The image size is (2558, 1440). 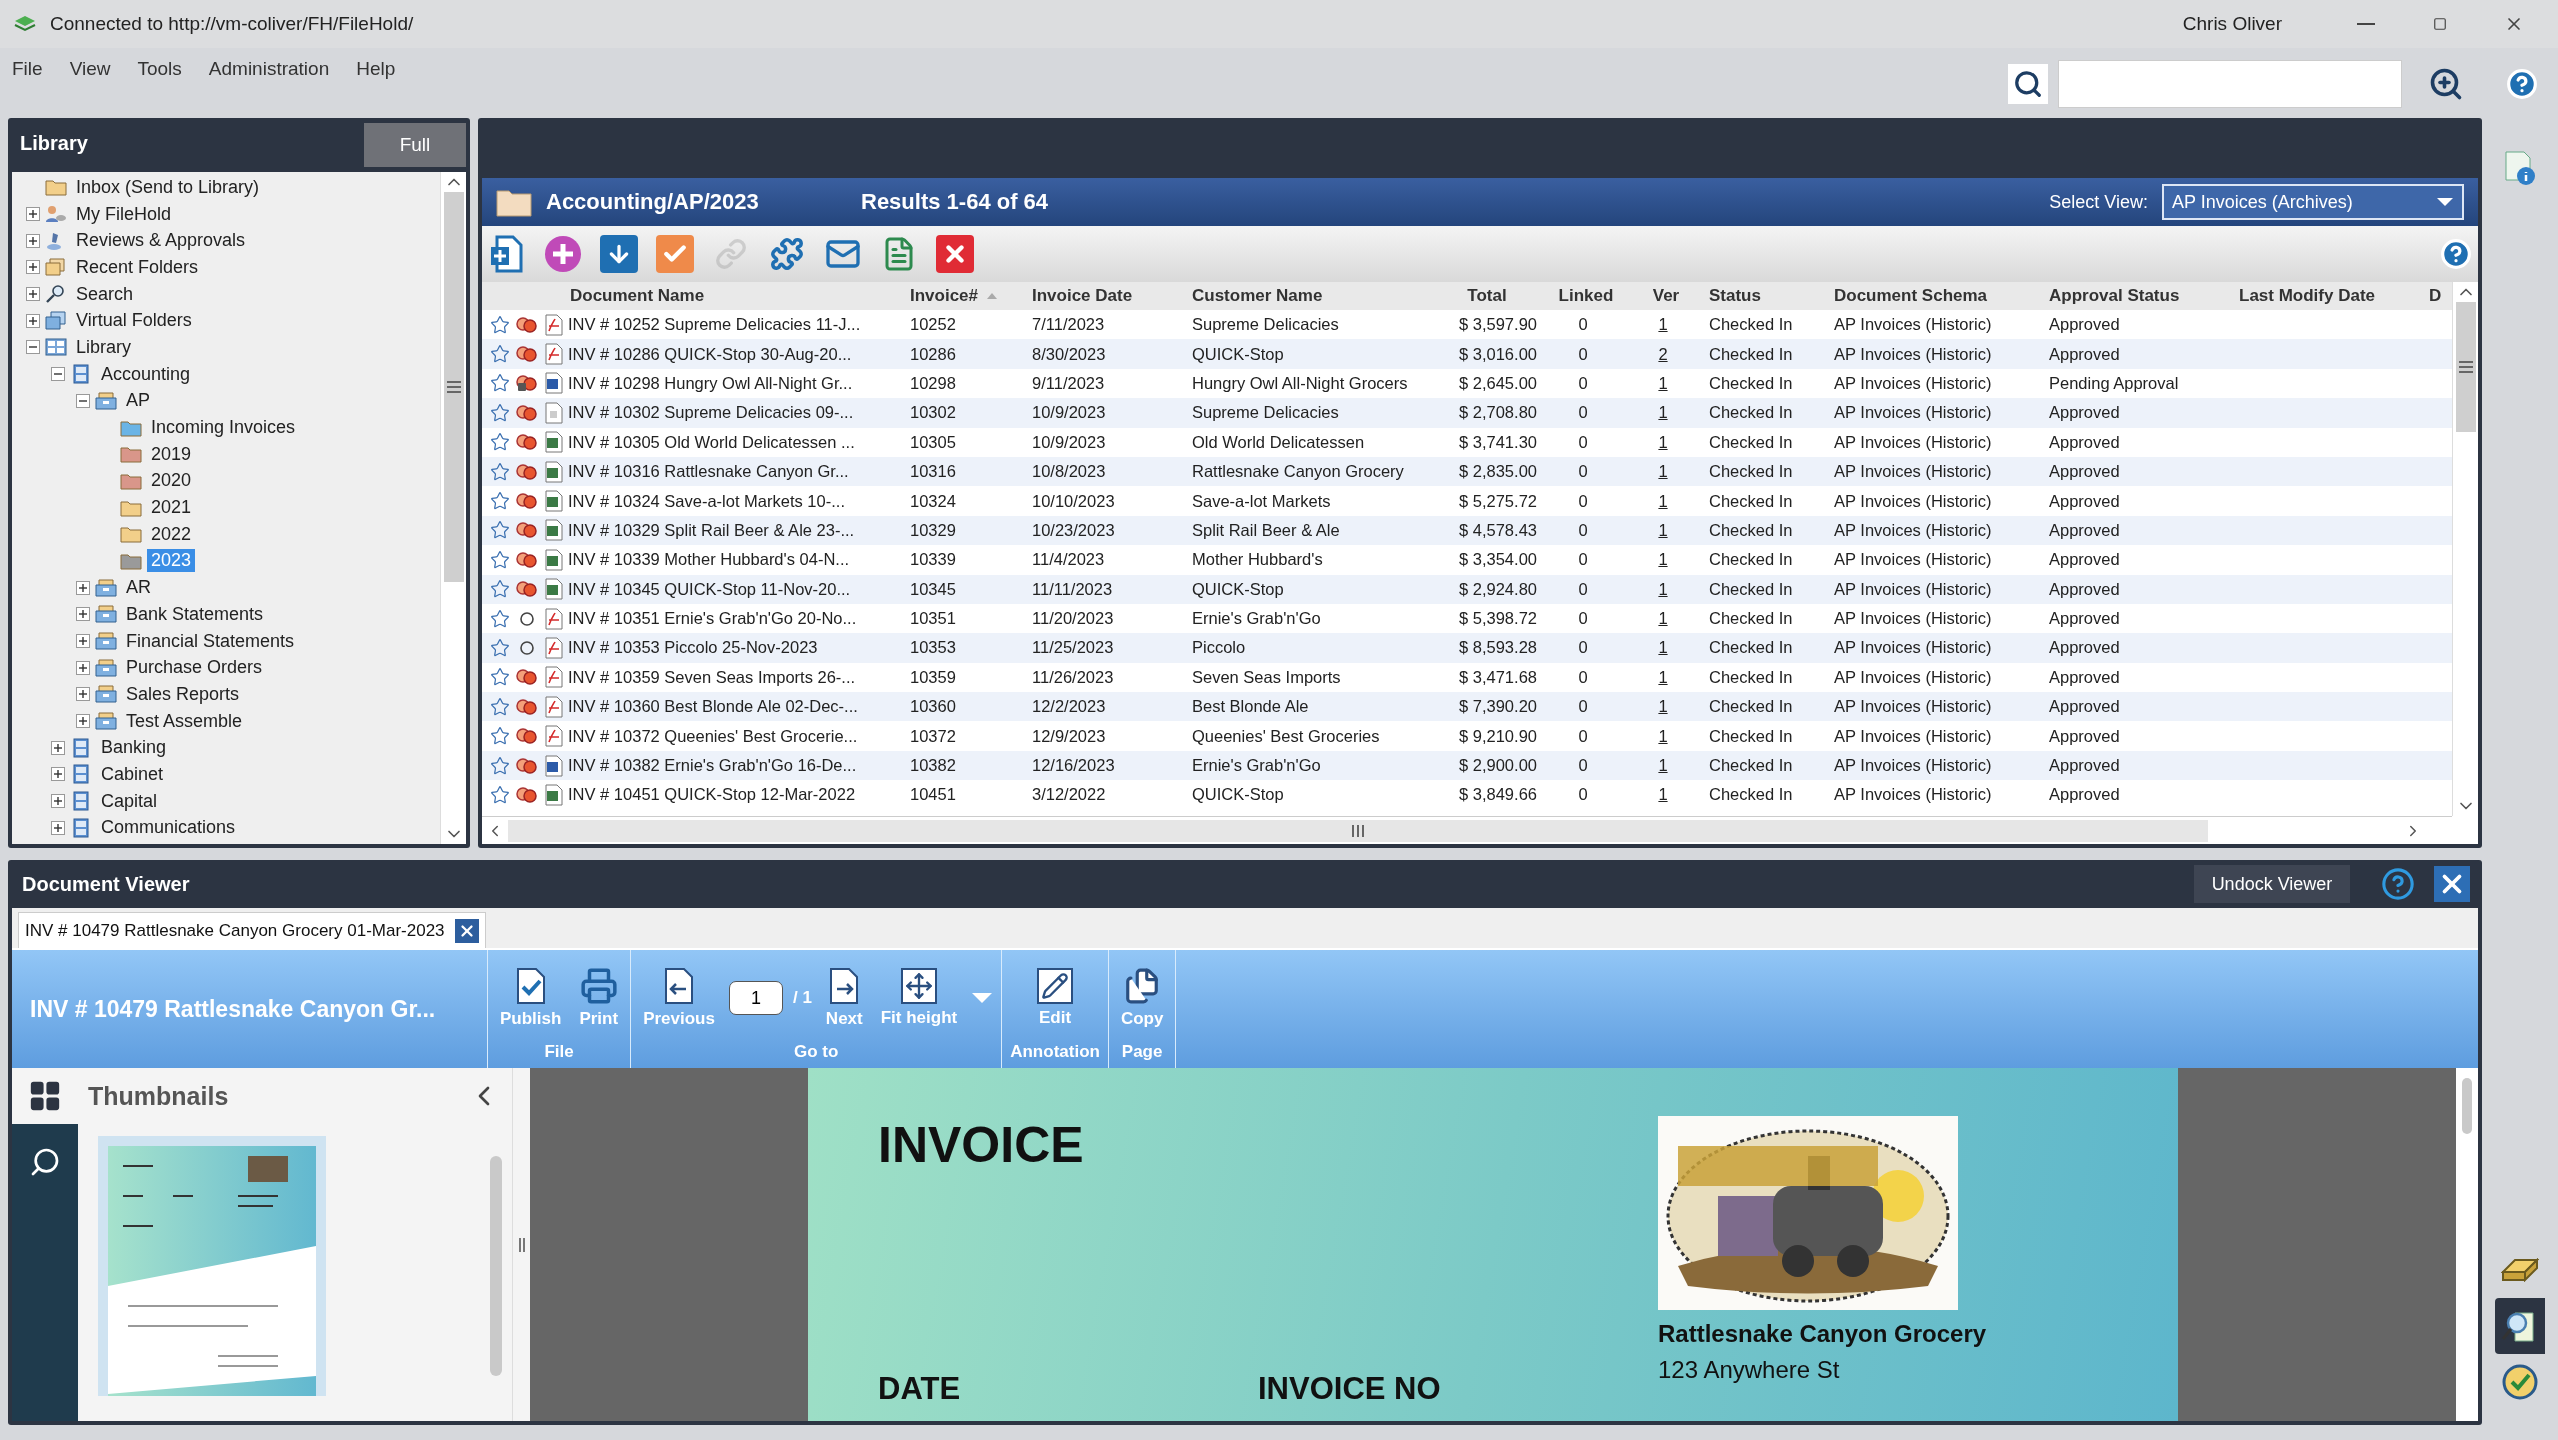 I want to click on column-header: Document Schema, so click(x=1935, y=296).